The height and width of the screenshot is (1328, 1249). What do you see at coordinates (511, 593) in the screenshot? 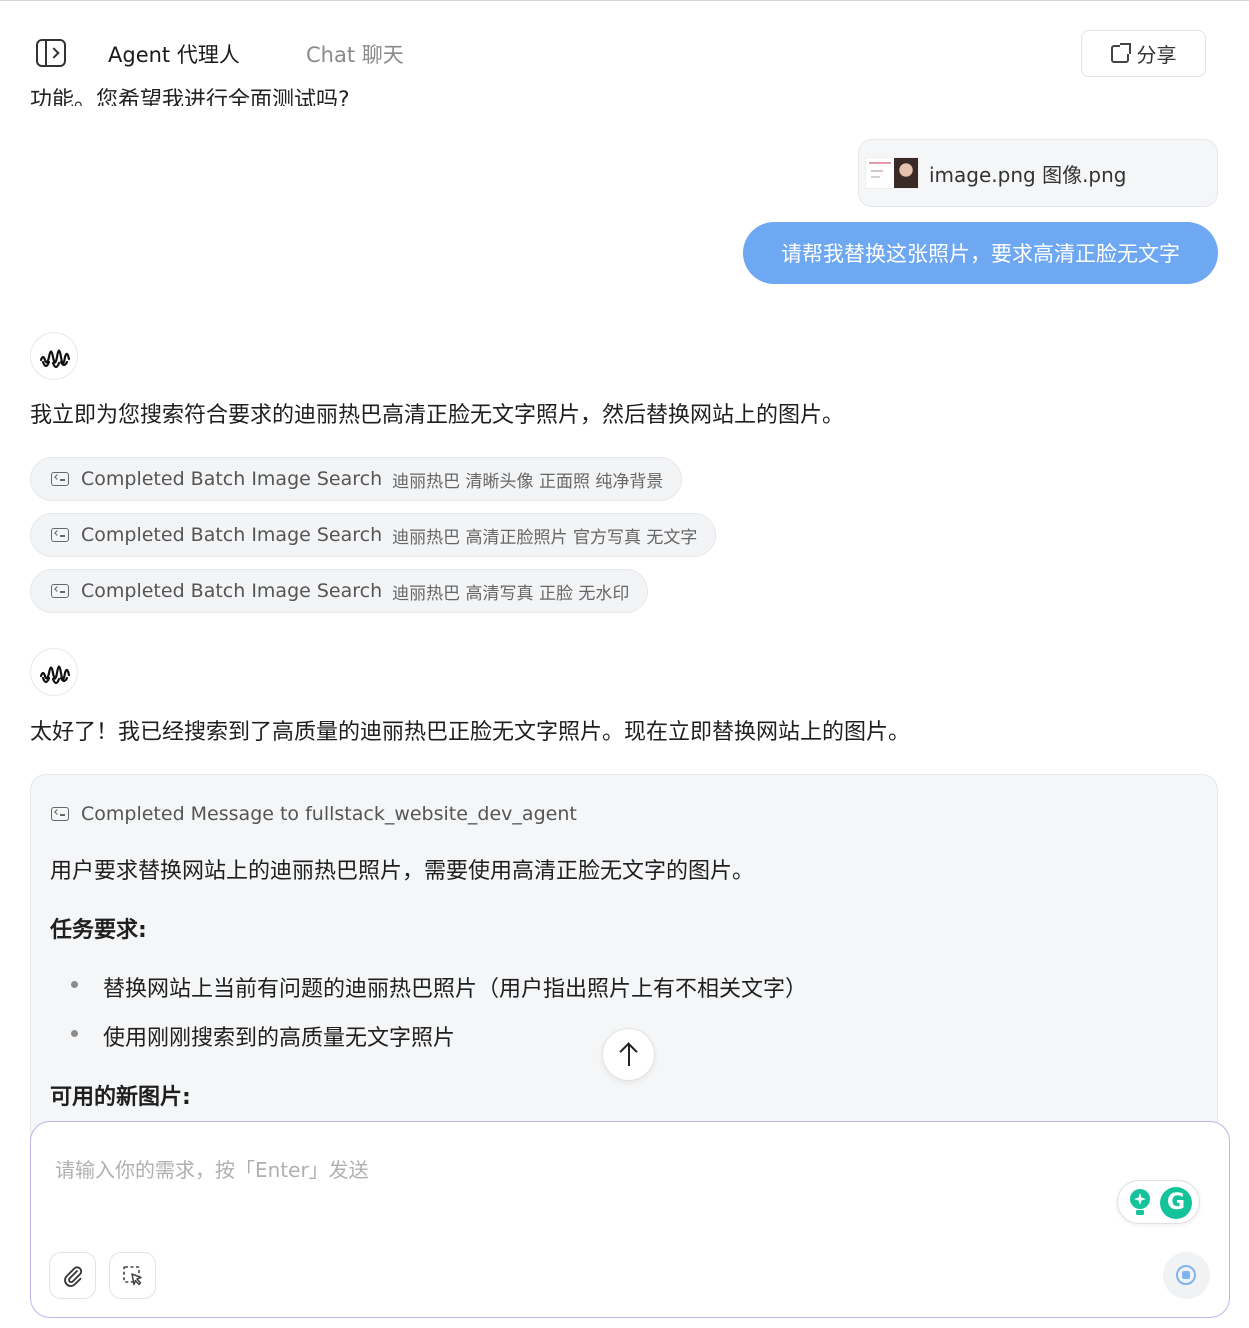
I see `tool-call-query: 迪丽热巴 高清写真 正脸 无水印` at bounding box center [511, 593].